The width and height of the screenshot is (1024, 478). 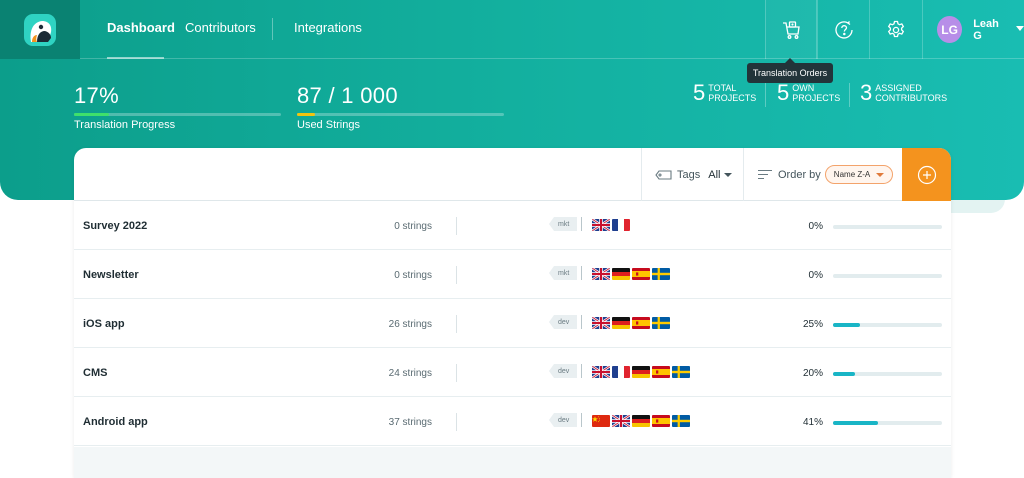 I want to click on translation-orders-button, so click(x=791, y=29).